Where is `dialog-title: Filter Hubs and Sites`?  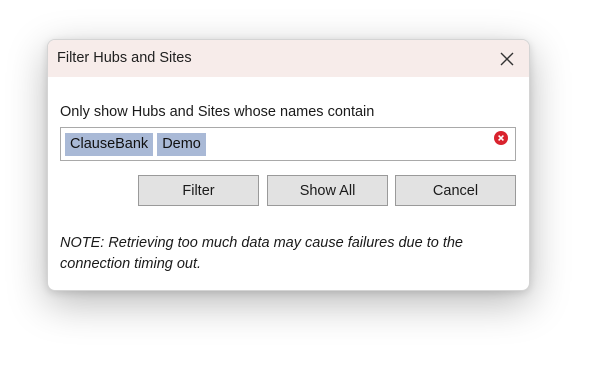
dialog-title: Filter Hubs and Sites is located at coordinates (124, 58).